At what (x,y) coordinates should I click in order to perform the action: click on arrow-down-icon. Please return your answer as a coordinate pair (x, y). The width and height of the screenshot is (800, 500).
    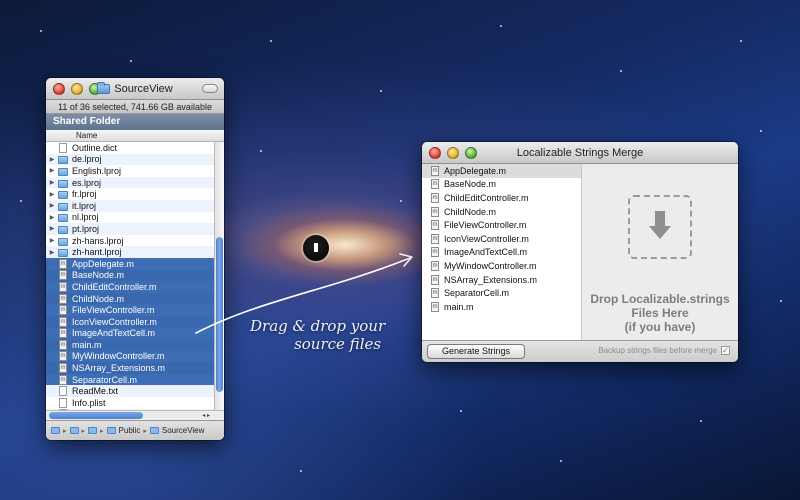
    Looking at the image, I should click on (660, 227).